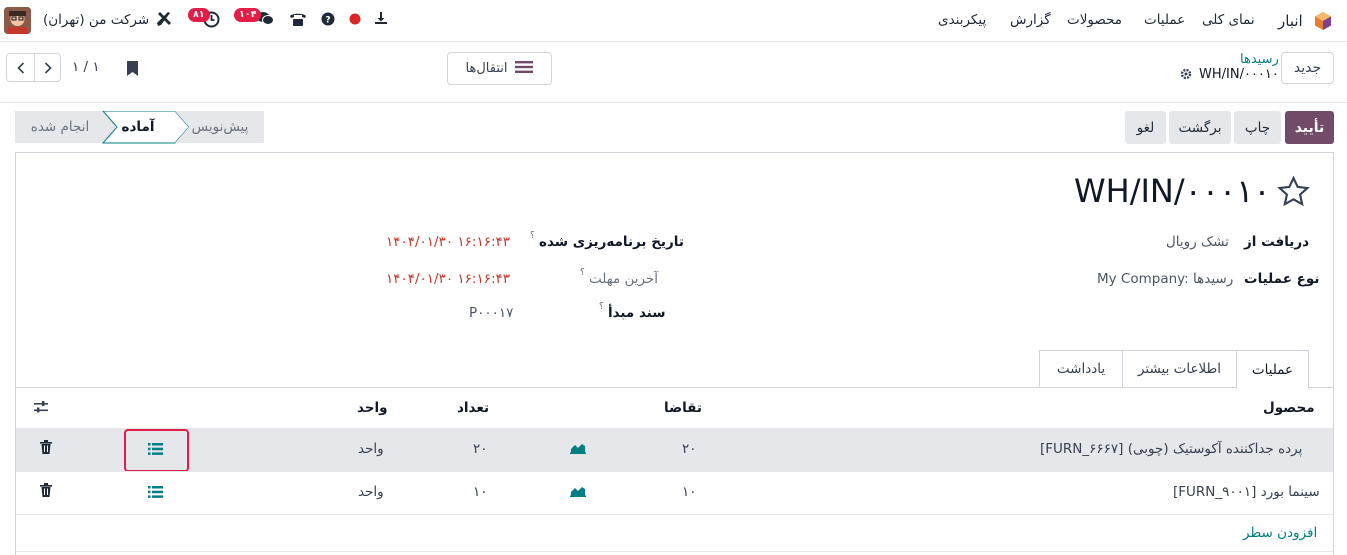  Describe the element at coordinates (1257, 127) in the screenshot. I see `print-button: چاپ` at that location.